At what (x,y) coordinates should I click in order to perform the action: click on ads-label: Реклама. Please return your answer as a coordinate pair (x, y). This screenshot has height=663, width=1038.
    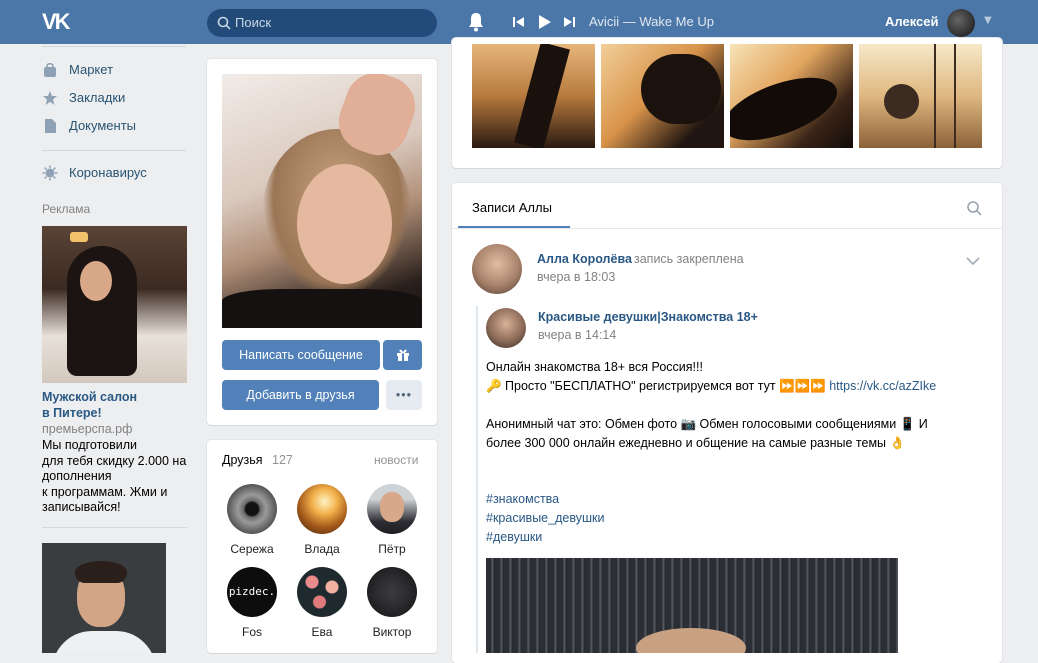
    Looking at the image, I should click on (66, 209).